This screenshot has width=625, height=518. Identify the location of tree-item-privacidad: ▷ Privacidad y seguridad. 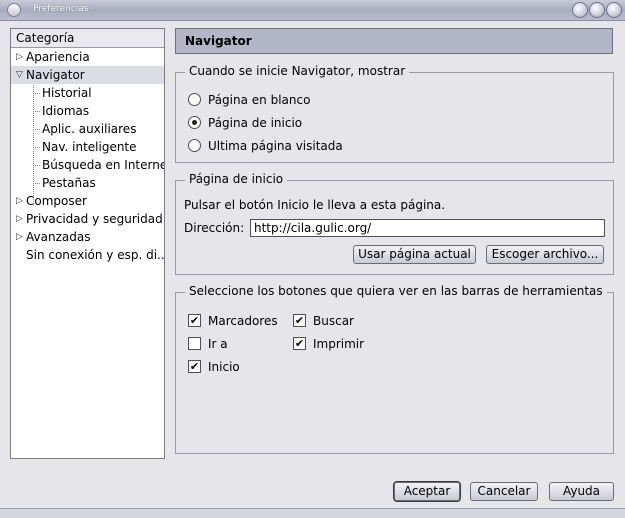
(87, 219).